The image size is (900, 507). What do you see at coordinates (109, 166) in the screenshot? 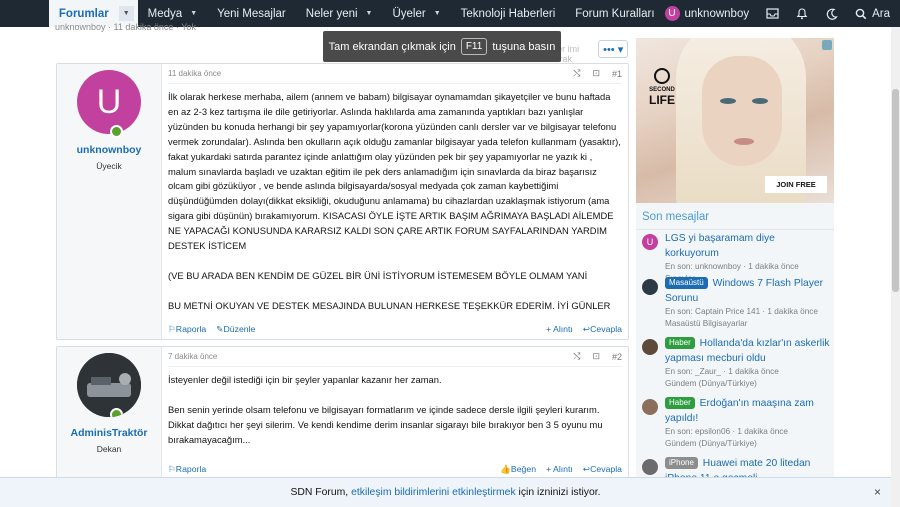
I see `user-role: Üyecik` at bounding box center [109, 166].